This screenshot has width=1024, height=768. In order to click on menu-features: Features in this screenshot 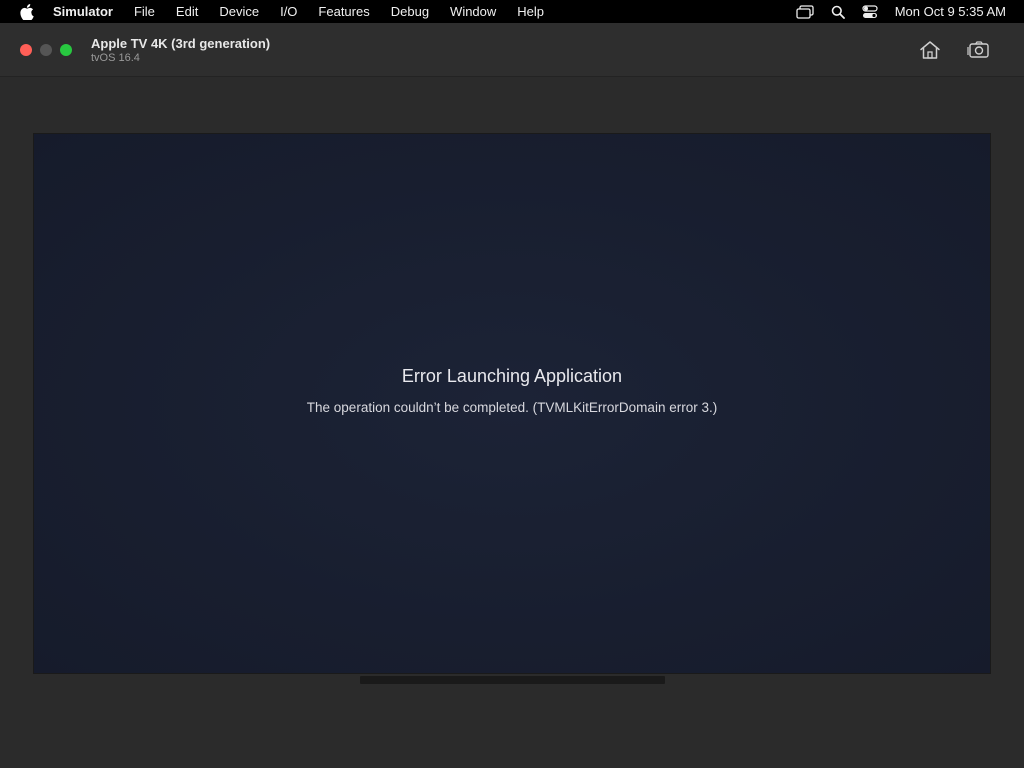, I will do `click(343, 11)`.